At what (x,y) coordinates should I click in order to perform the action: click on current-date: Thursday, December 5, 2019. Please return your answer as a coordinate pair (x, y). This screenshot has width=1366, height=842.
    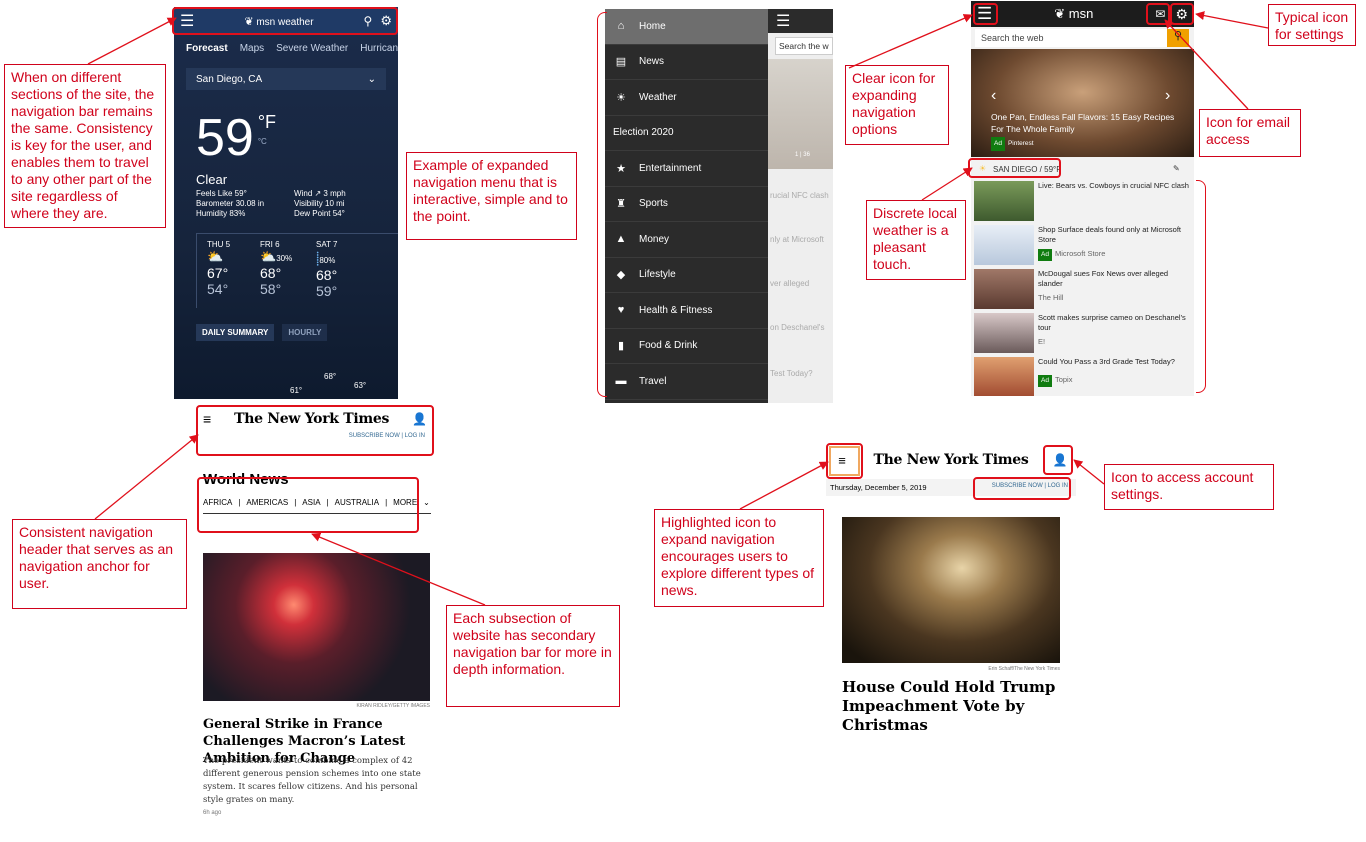
    Looking at the image, I should click on (878, 487).